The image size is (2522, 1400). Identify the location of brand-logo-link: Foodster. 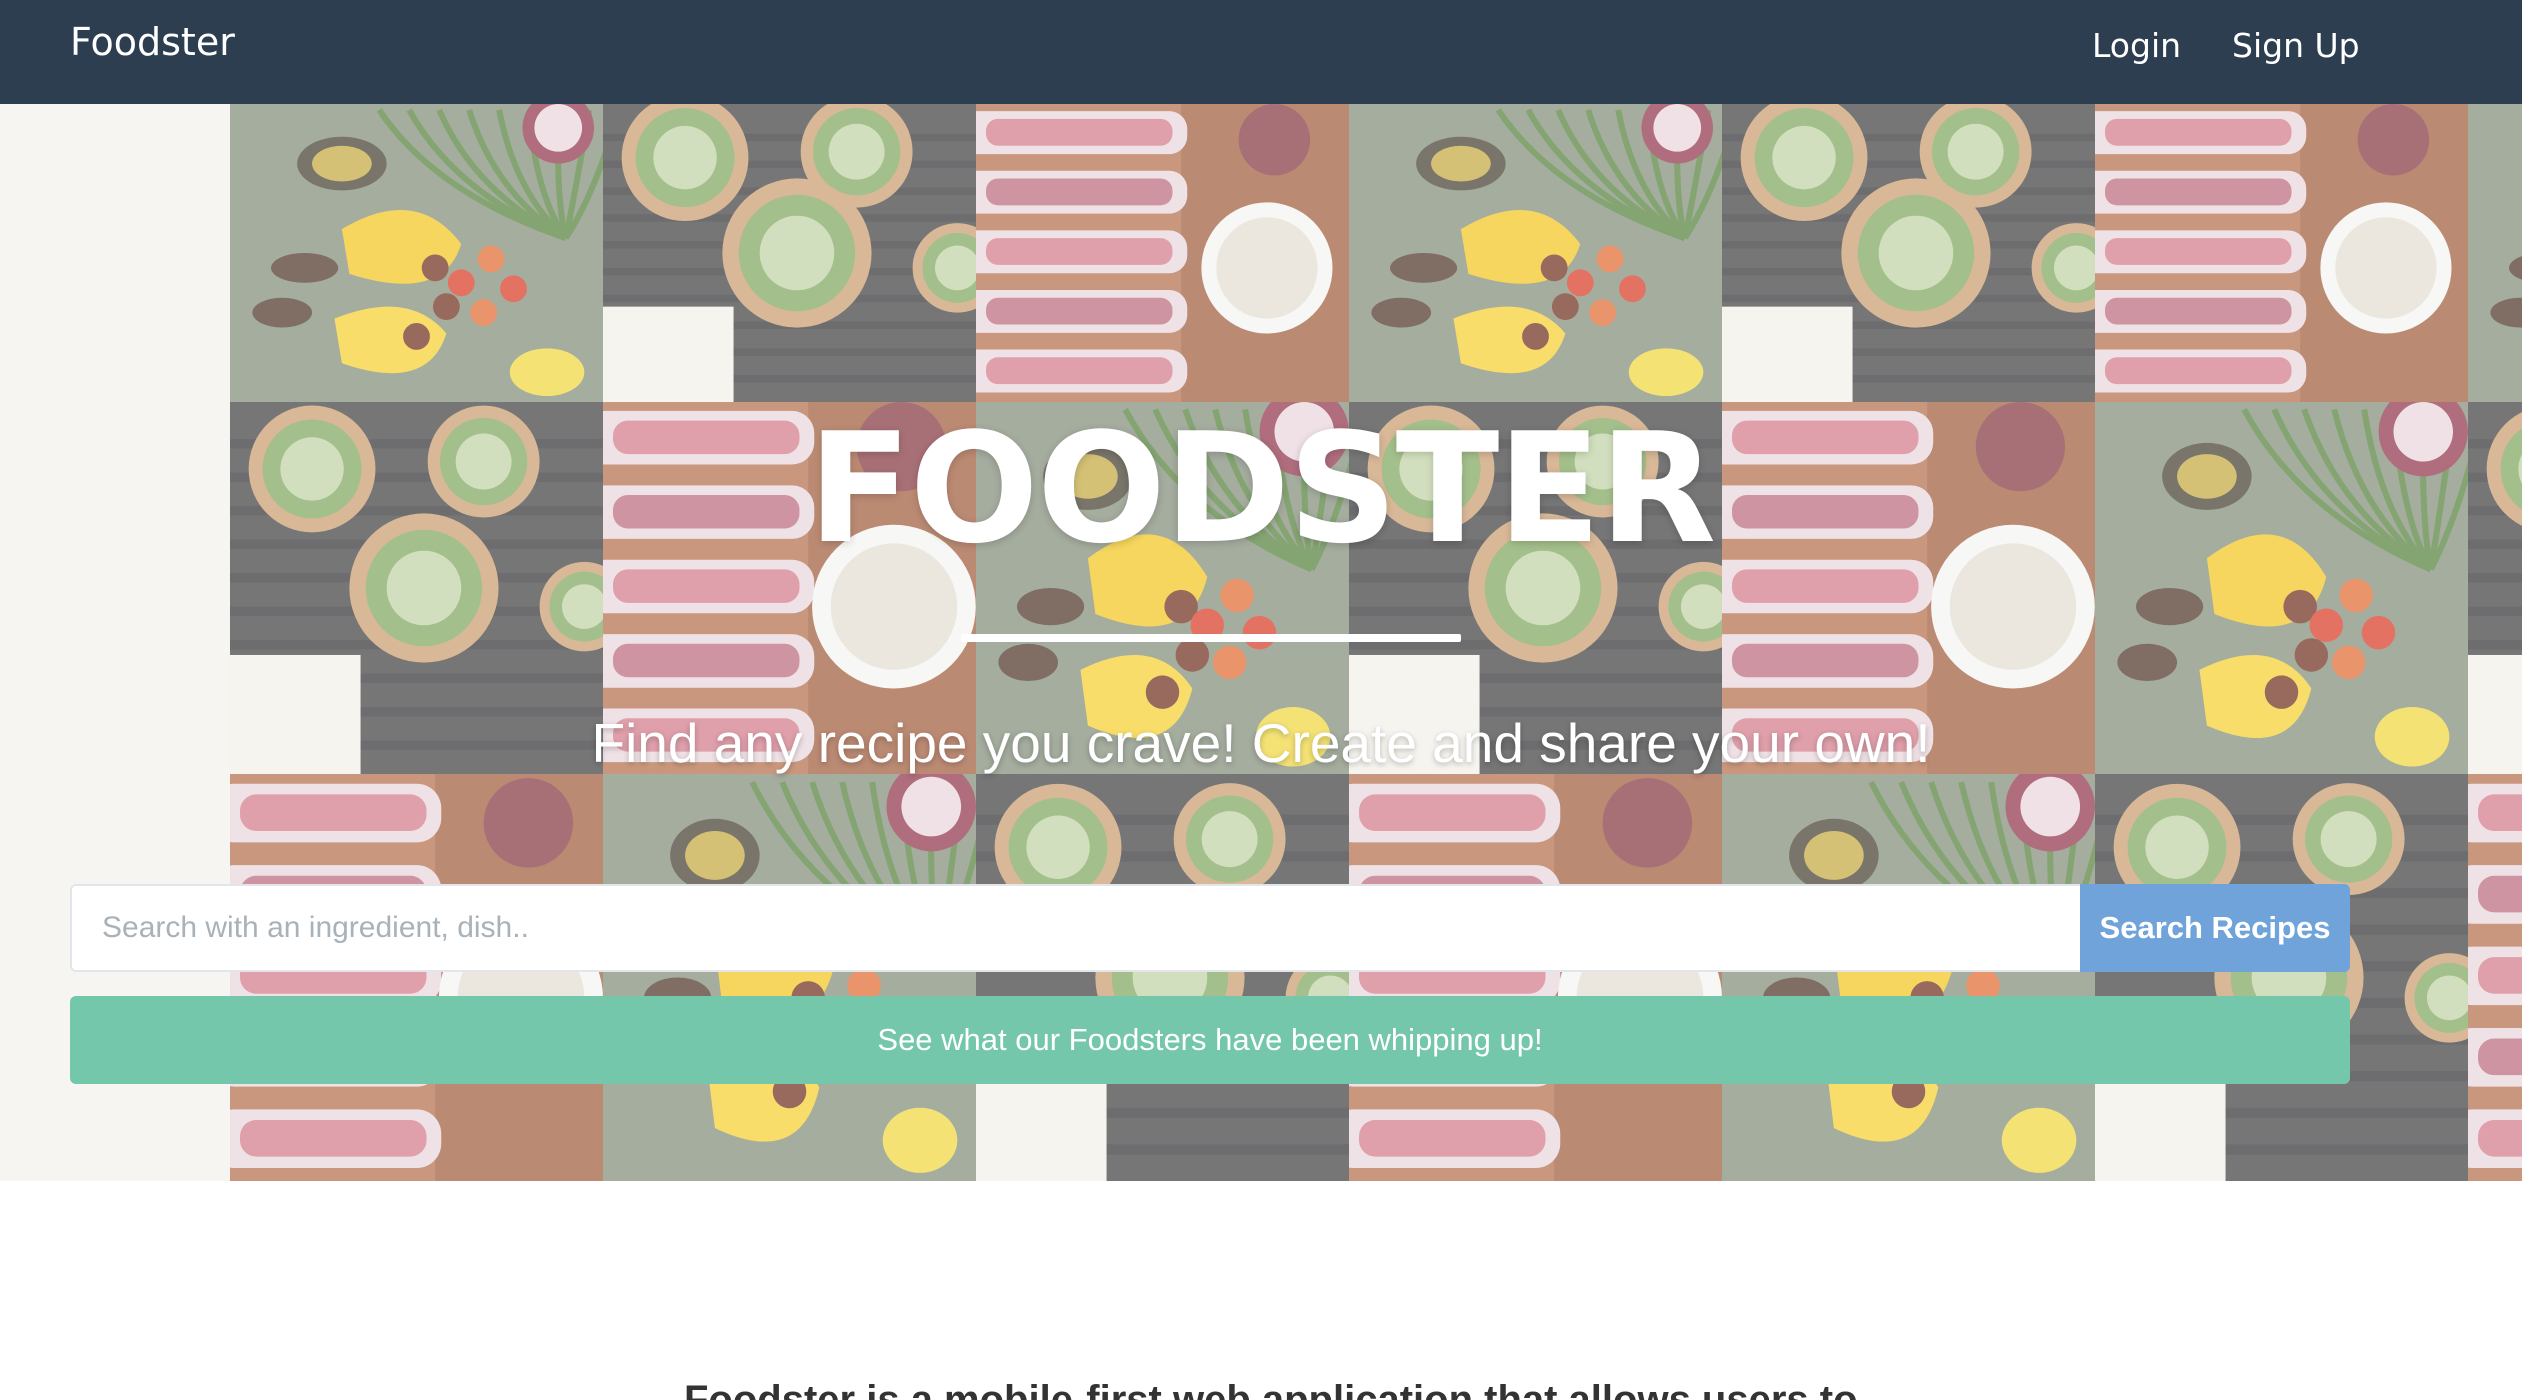
(152, 42).